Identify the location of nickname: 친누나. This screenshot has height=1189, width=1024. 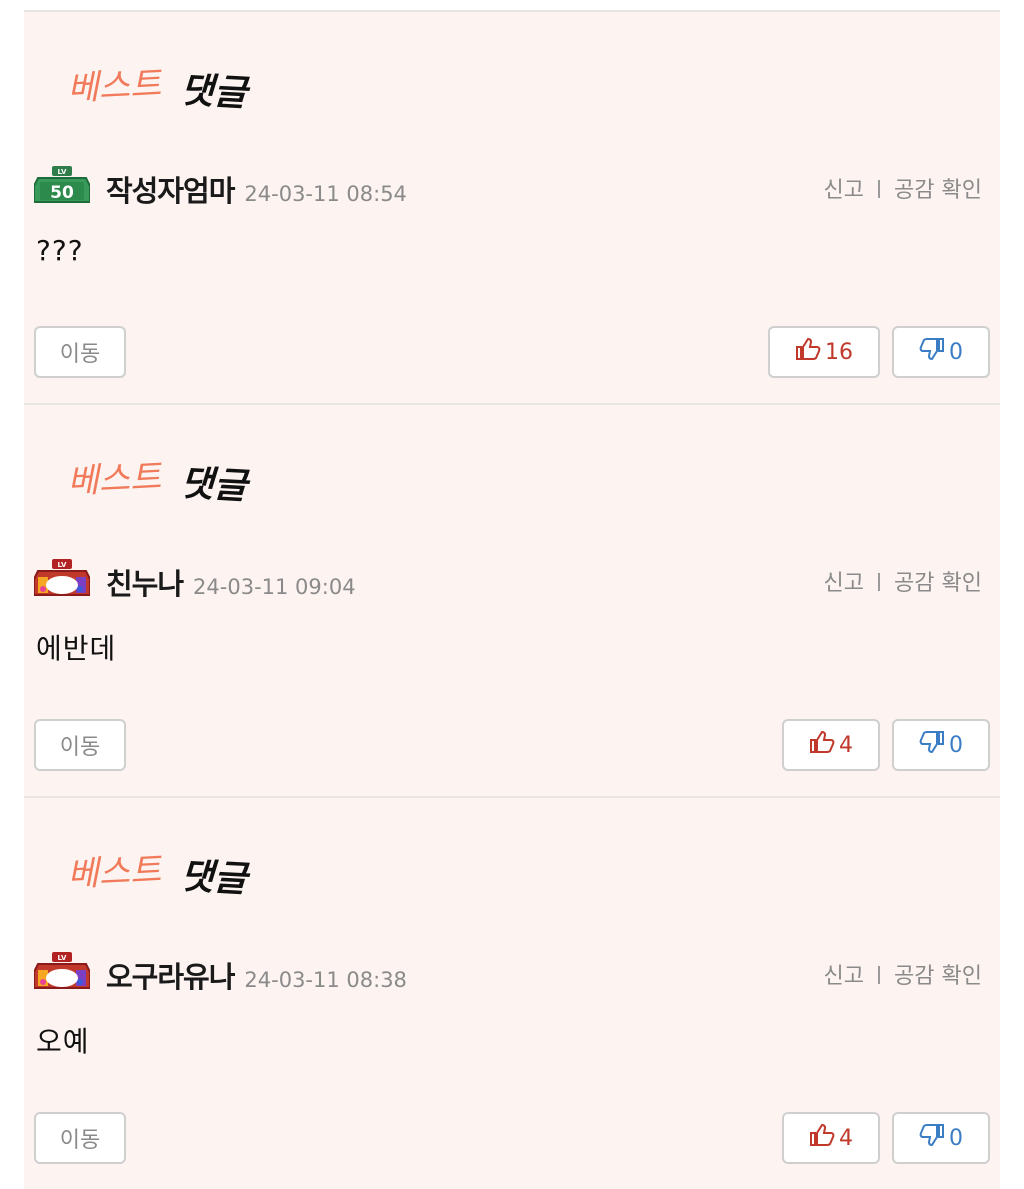
(145, 584).